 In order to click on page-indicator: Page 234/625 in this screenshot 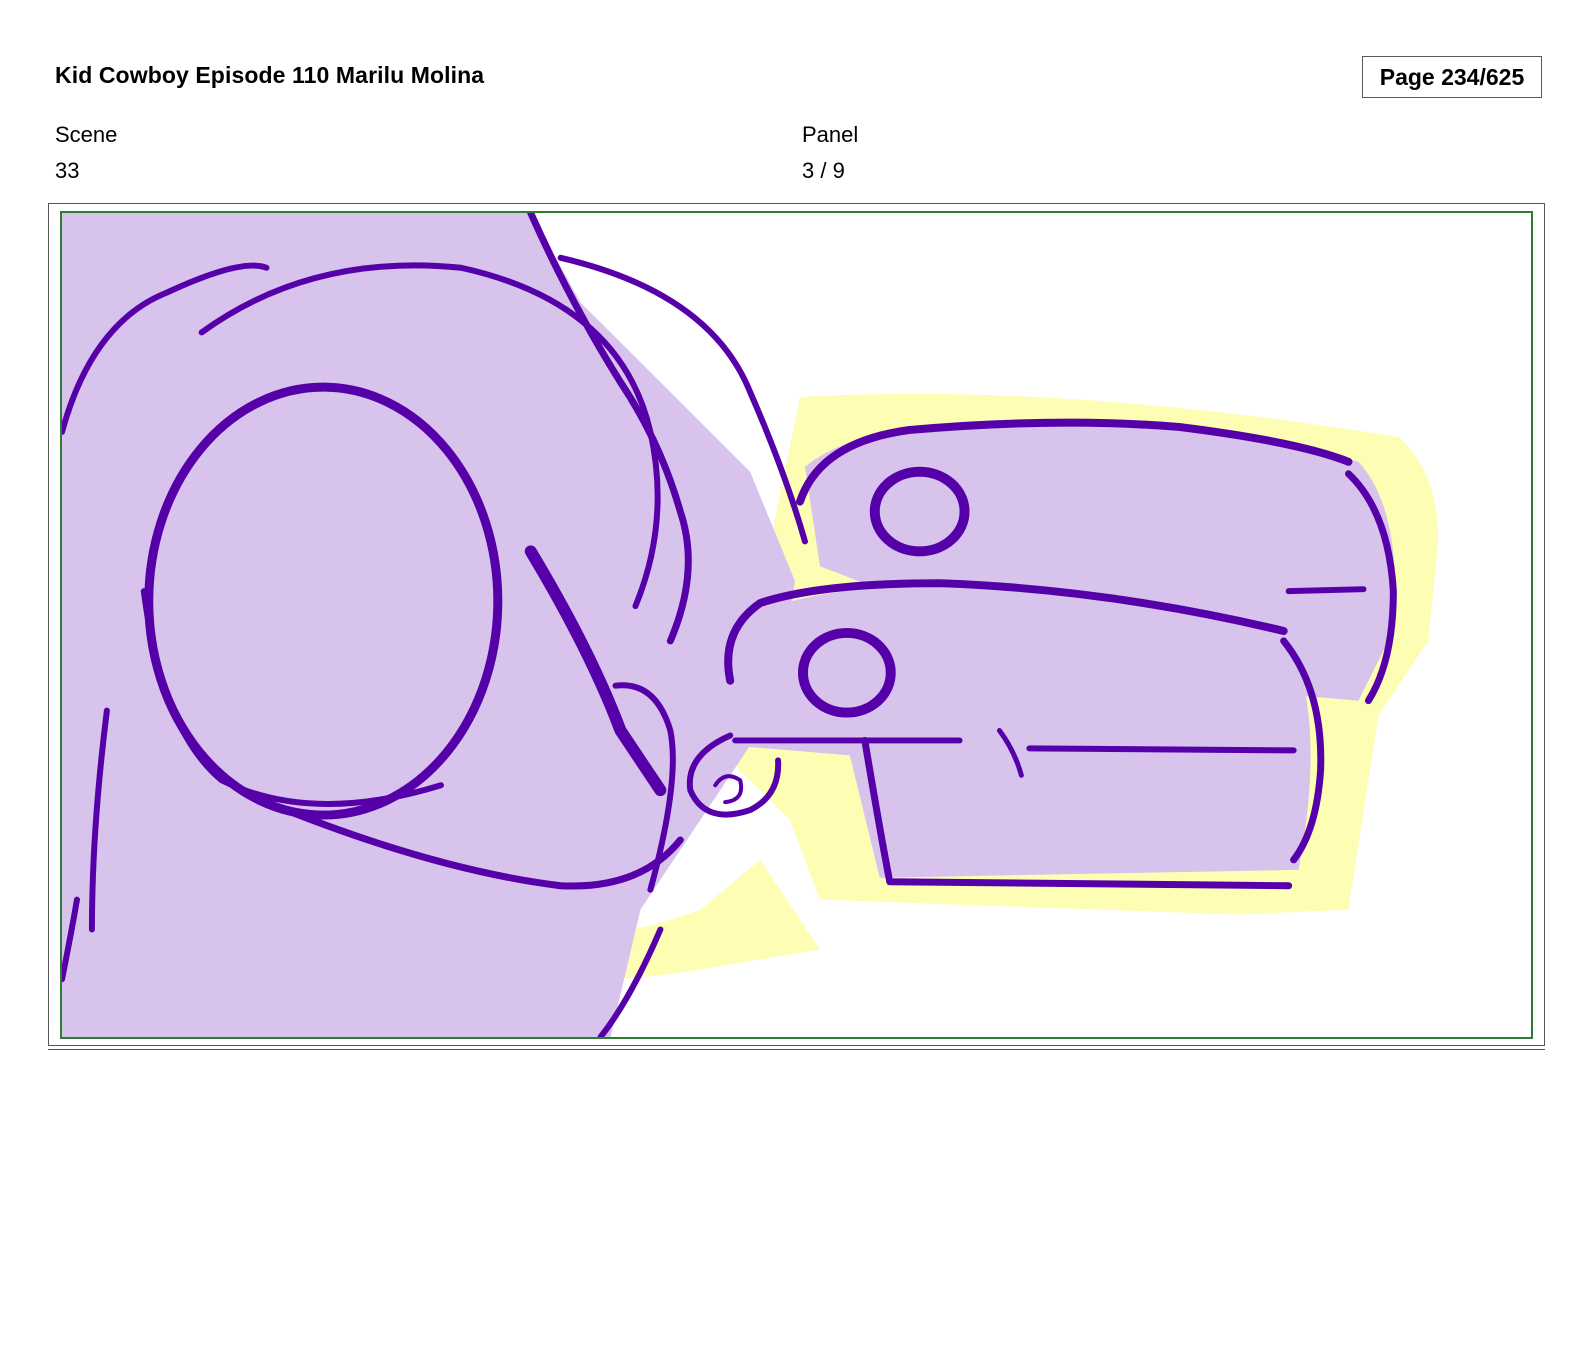, I will do `click(1452, 77)`.